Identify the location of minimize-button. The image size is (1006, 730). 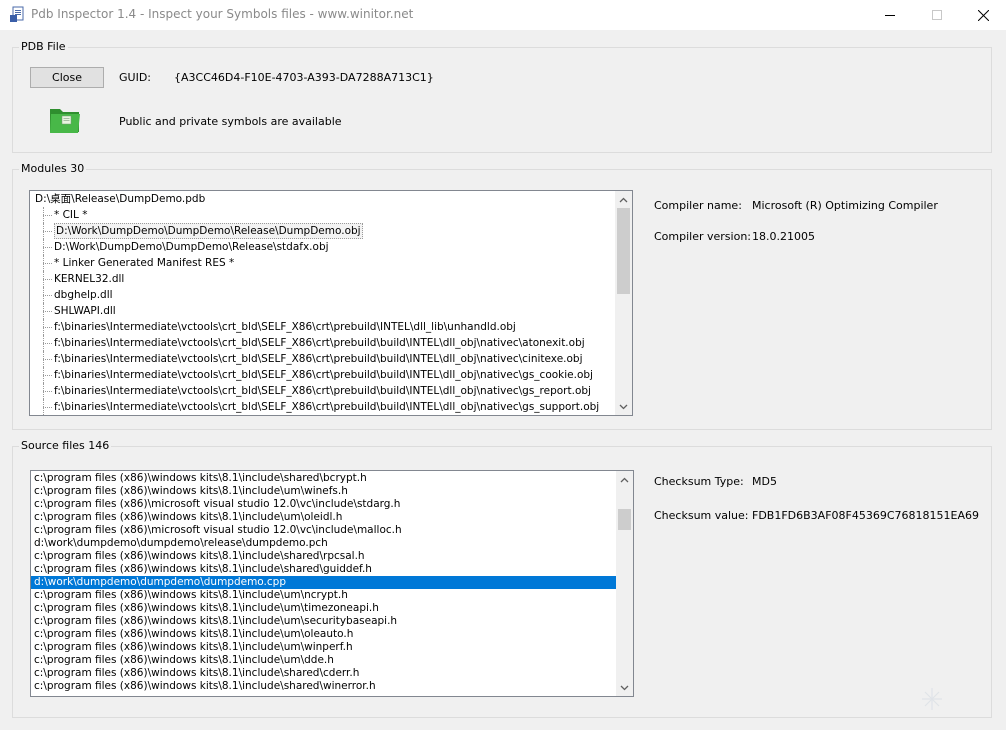
(890, 15).